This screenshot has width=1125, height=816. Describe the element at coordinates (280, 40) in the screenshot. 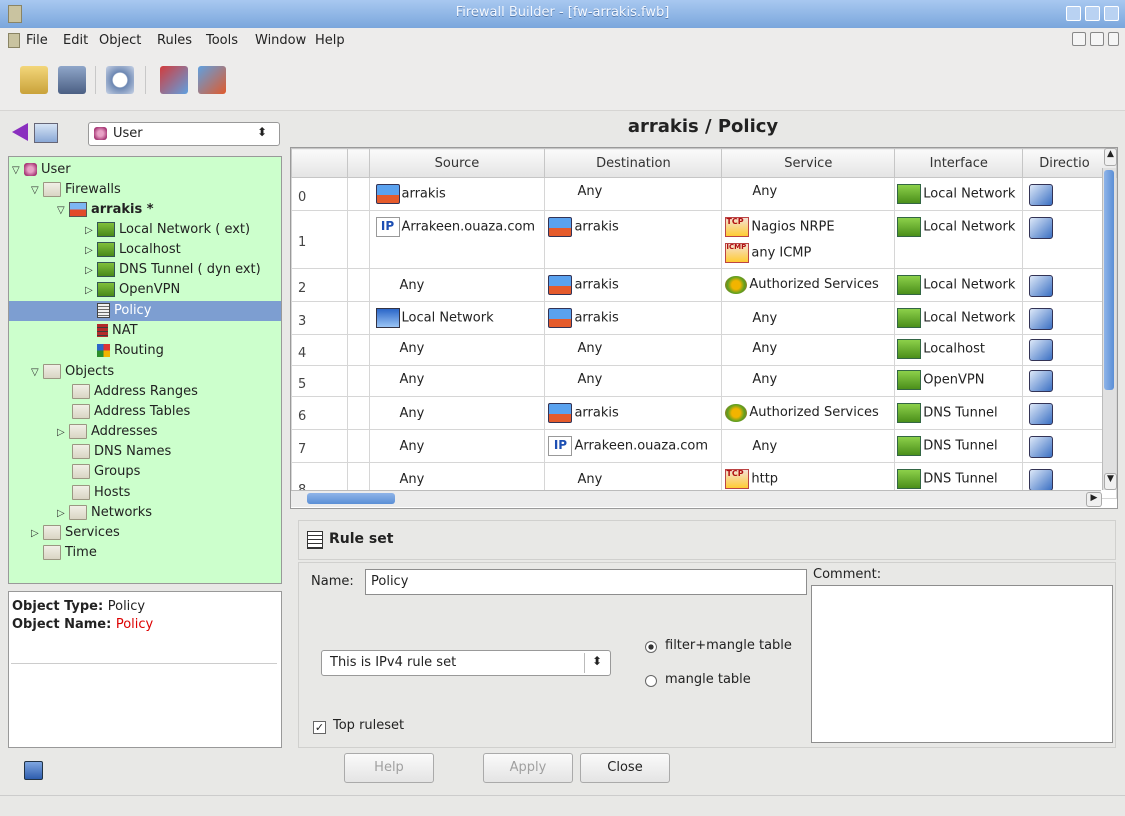

I see `menu-window: Window` at that location.